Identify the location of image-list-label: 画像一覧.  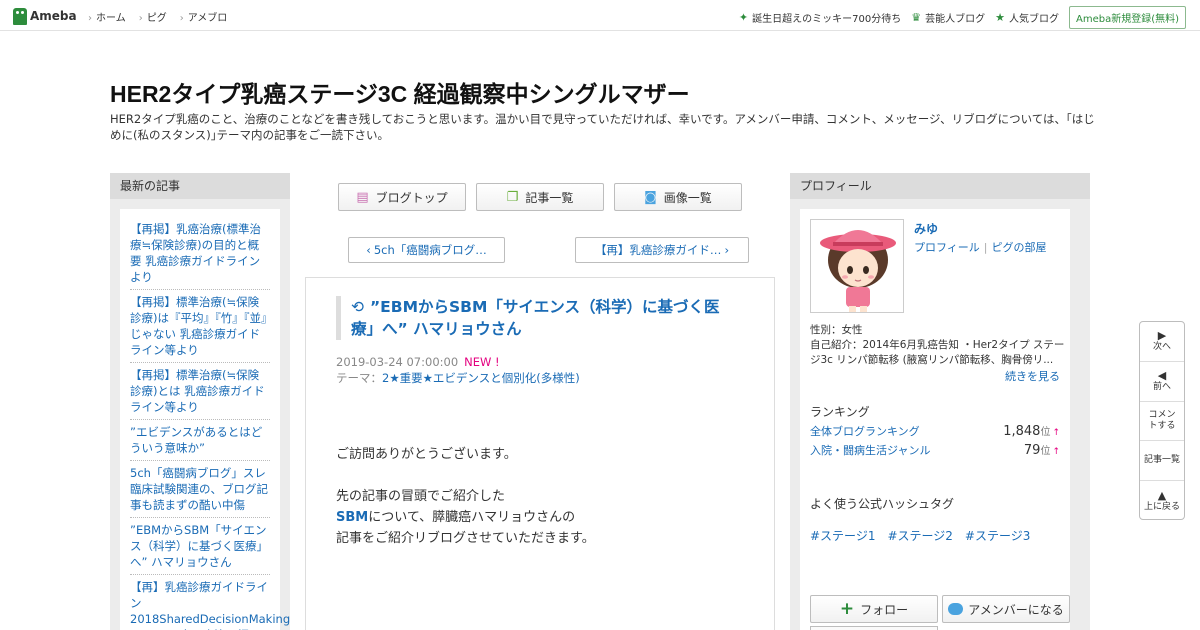
(687, 197).